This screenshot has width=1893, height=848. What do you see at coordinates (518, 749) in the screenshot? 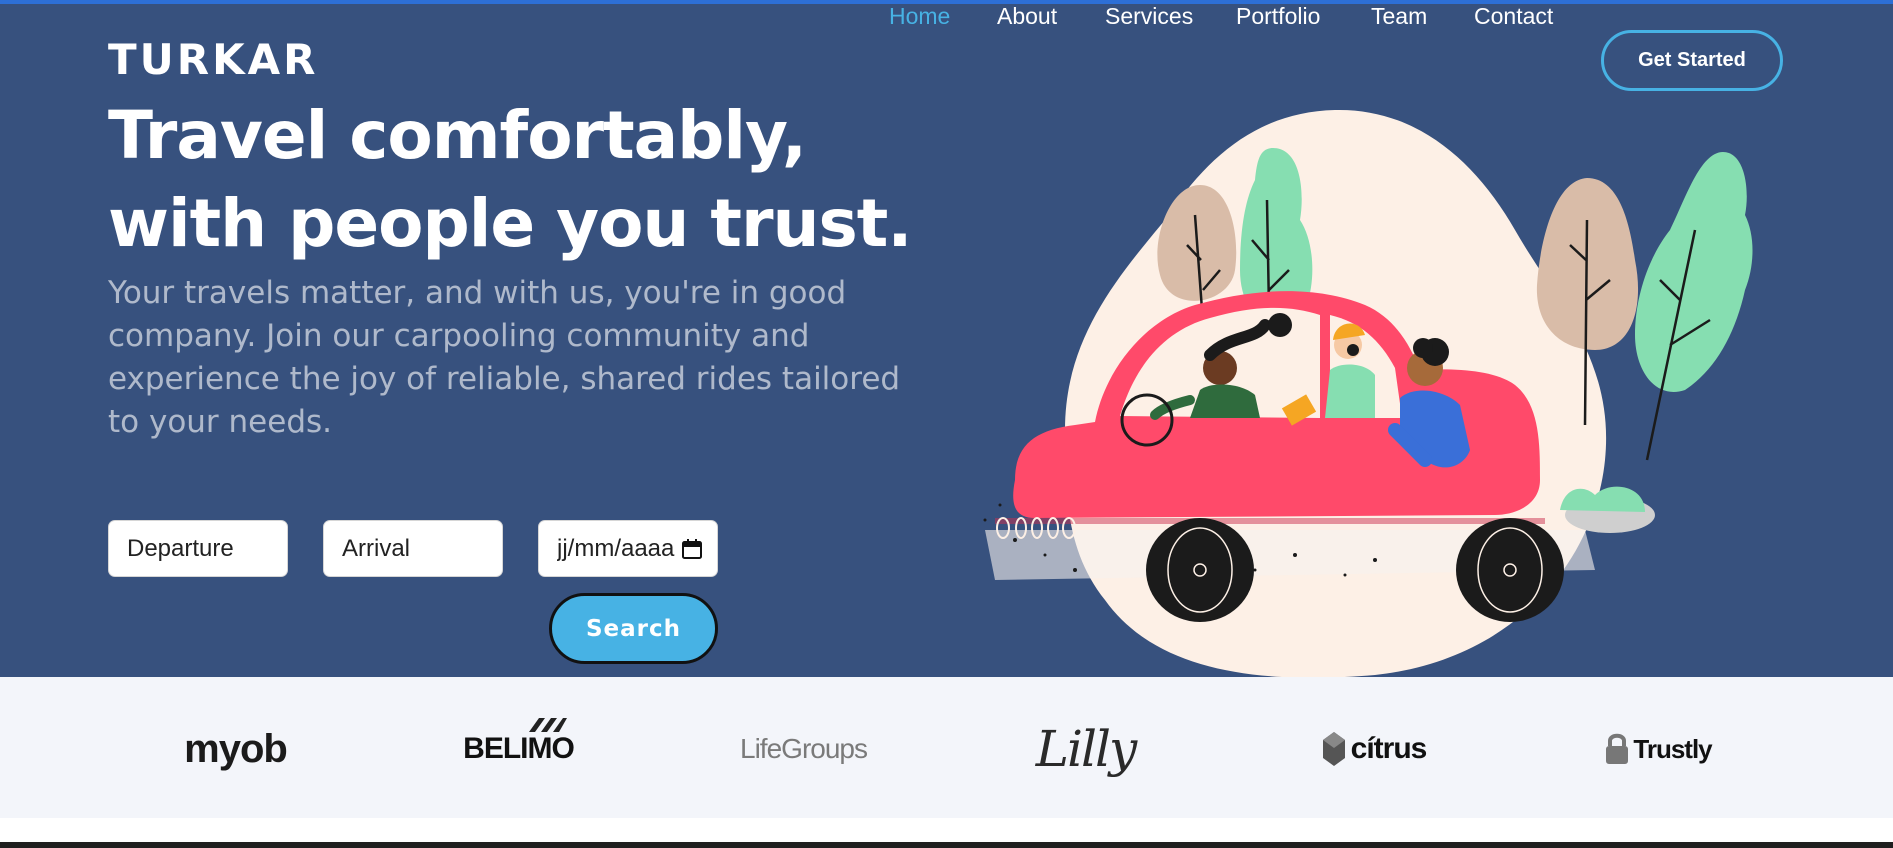
I see `client-logo-belimo: BELIMO` at bounding box center [518, 749].